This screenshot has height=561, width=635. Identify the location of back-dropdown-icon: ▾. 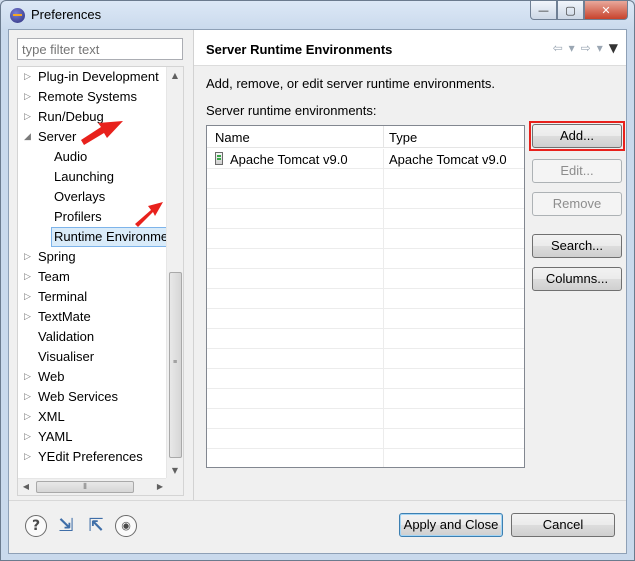
(572, 48).